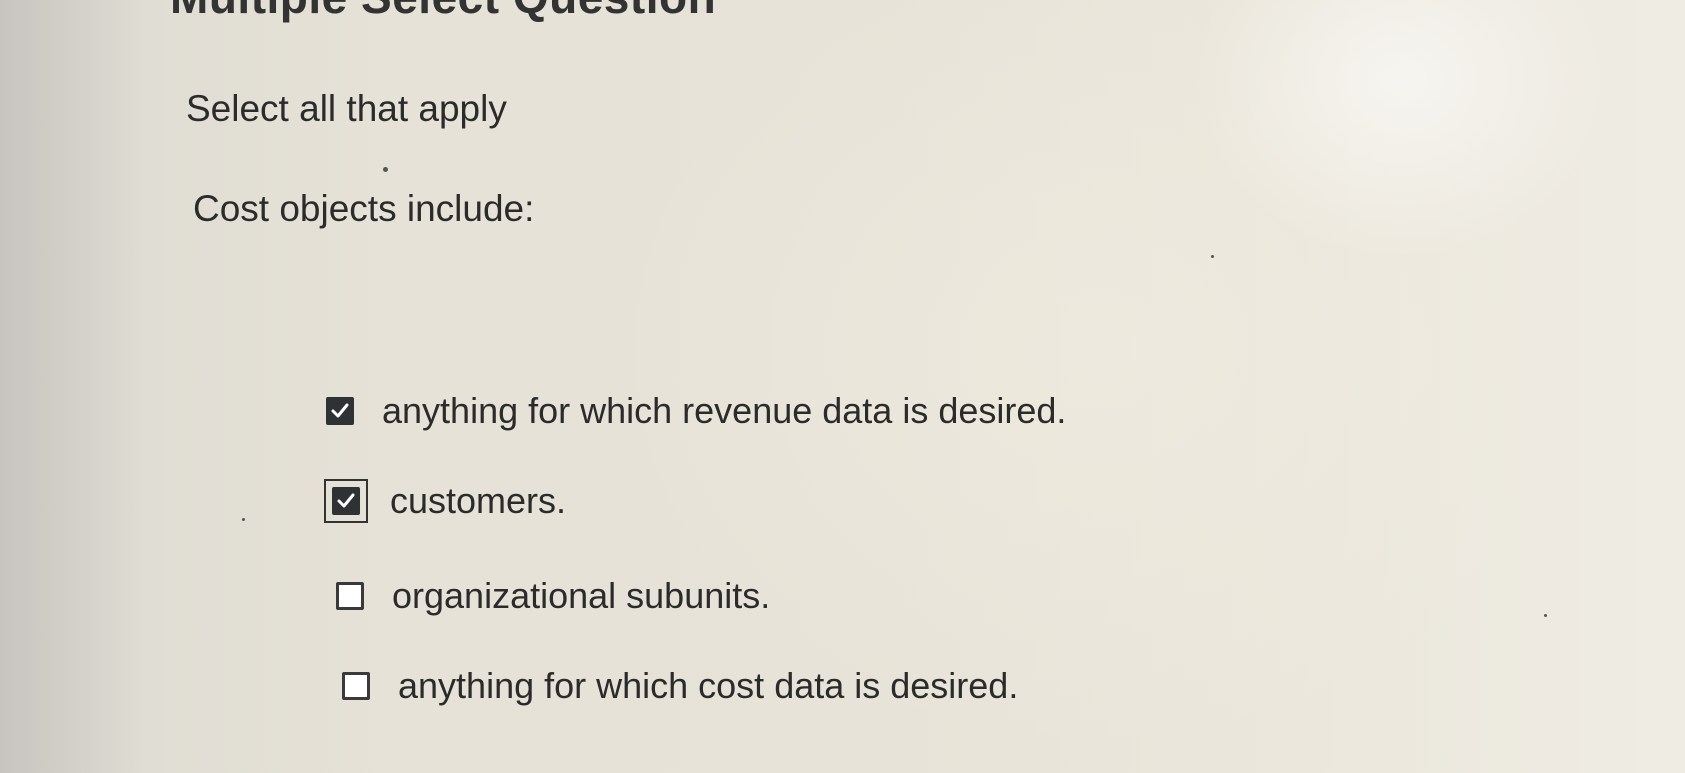 This screenshot has height=773, width=1685. Describe the element at coordinates (708, 685) in the screenshot. I see `option-label: anything for which cost data is desired.` at that location.